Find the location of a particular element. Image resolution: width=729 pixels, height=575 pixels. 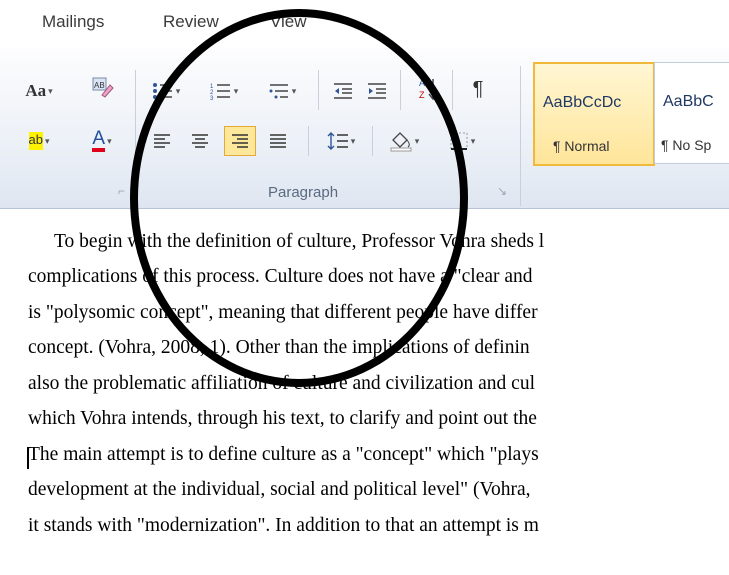

decrease-indent-icon is located at coordinates (343, 91).